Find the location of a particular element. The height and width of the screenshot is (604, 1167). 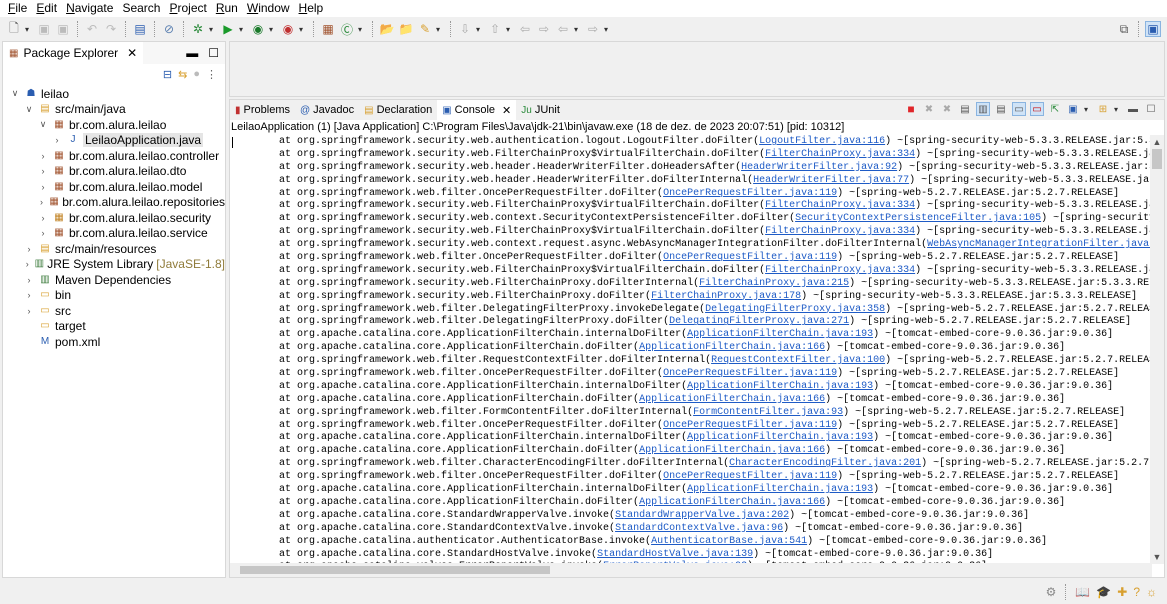

source-link: DelegatingFilterProxy.java:358 is located at coordinates (795, 309).